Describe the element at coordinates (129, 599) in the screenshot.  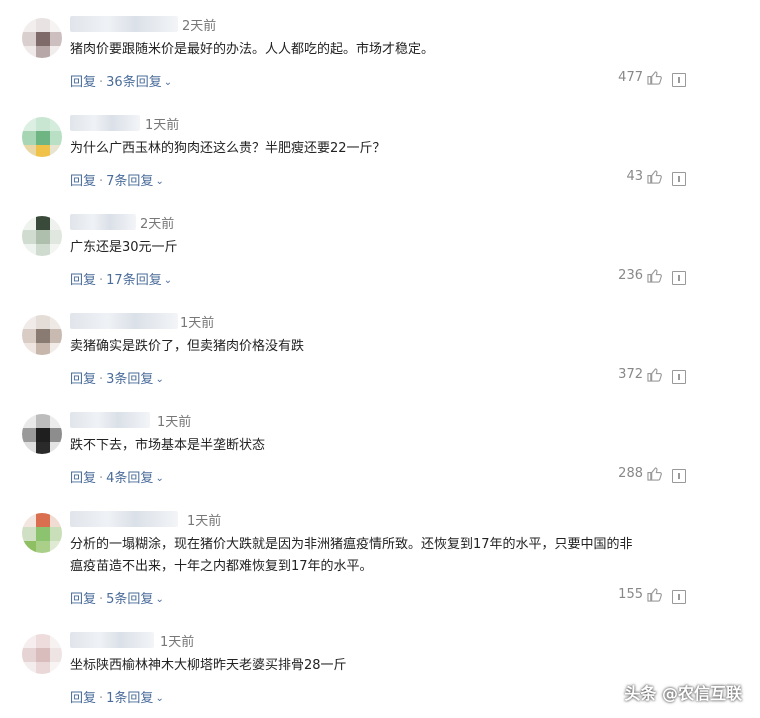
I see `view-replies-link: 5条回复` at that location.